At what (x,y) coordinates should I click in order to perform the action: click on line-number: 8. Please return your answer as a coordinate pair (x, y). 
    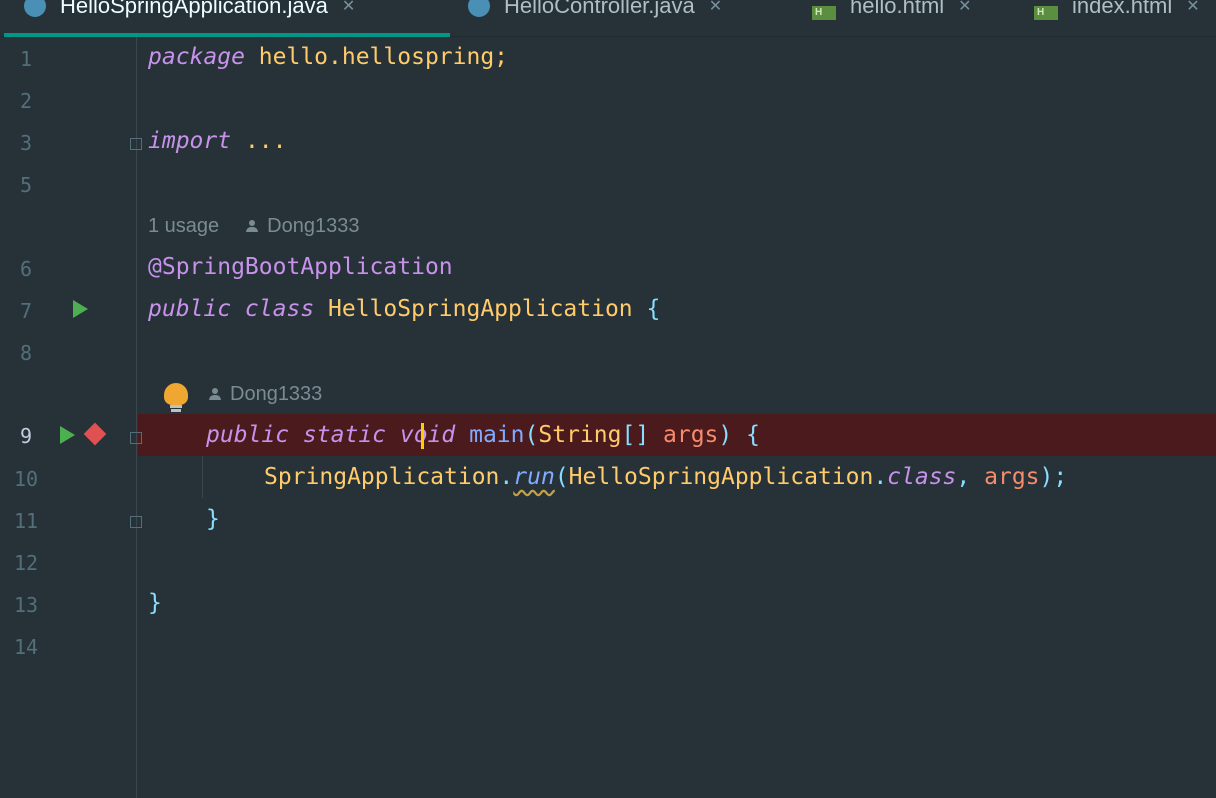
    Looking at the image, I should click on (26, 353).